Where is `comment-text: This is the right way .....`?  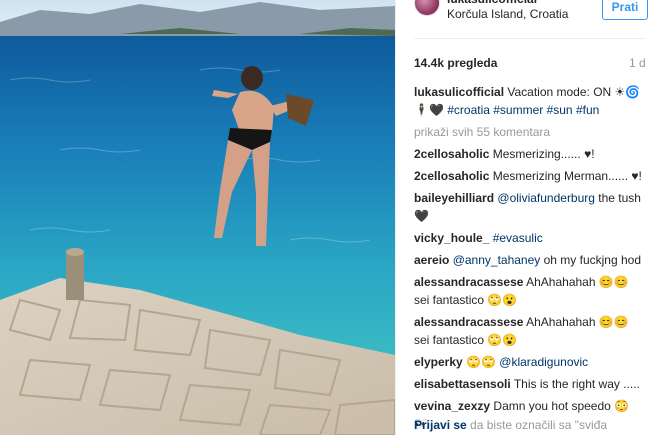 comment-text: This is the right way ..... is located at coordinates (575, 384).